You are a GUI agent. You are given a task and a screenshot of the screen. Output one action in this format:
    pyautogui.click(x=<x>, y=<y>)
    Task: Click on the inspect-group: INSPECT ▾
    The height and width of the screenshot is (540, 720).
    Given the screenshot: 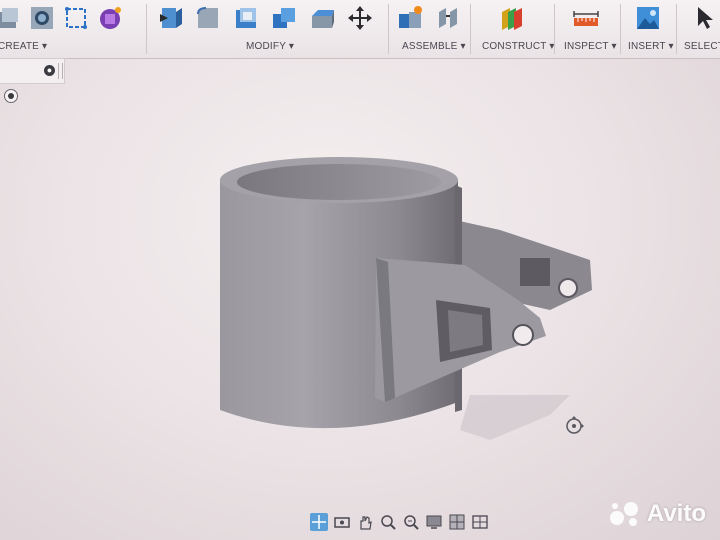 What is the action you would take?
    pyautogui.click(x=590, y=29)
    